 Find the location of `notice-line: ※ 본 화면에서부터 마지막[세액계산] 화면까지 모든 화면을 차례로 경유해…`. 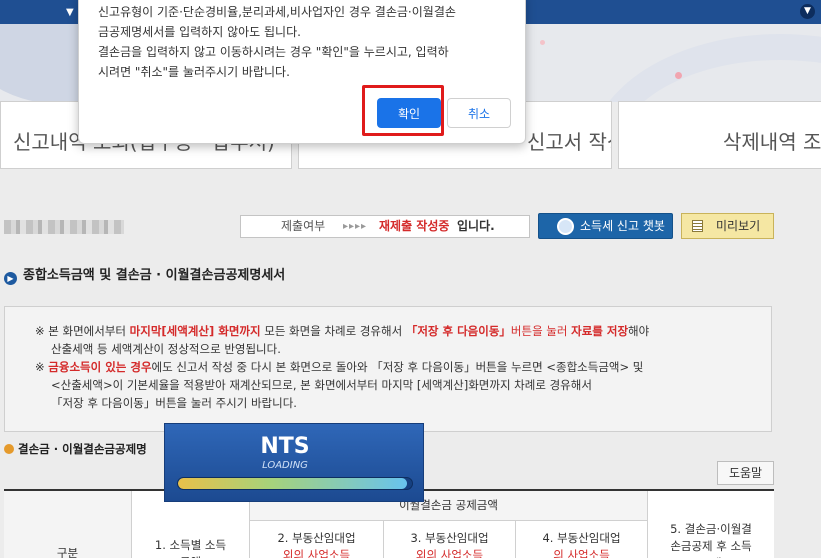

notice-line: ※ 본 화면에서부터 마지막[세액계산] 화면까지 모든 화면을 차례로 경유해… is located at coordinates (342, 331).